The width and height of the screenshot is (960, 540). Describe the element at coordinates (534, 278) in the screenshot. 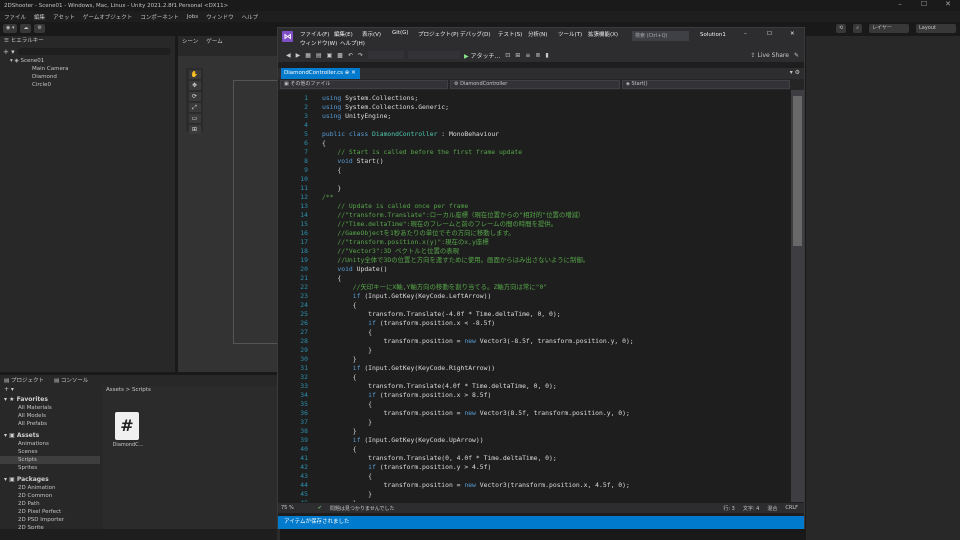

I see `code-line: 21 {` at that location.